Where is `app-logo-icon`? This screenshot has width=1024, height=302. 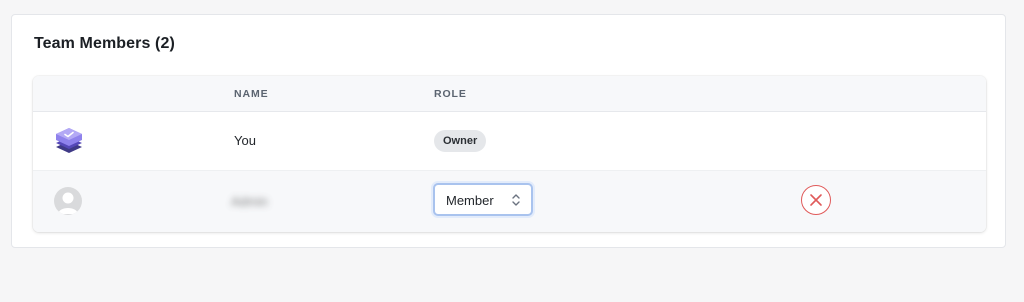
app-logo-icon is located at coordinates (69, 140).